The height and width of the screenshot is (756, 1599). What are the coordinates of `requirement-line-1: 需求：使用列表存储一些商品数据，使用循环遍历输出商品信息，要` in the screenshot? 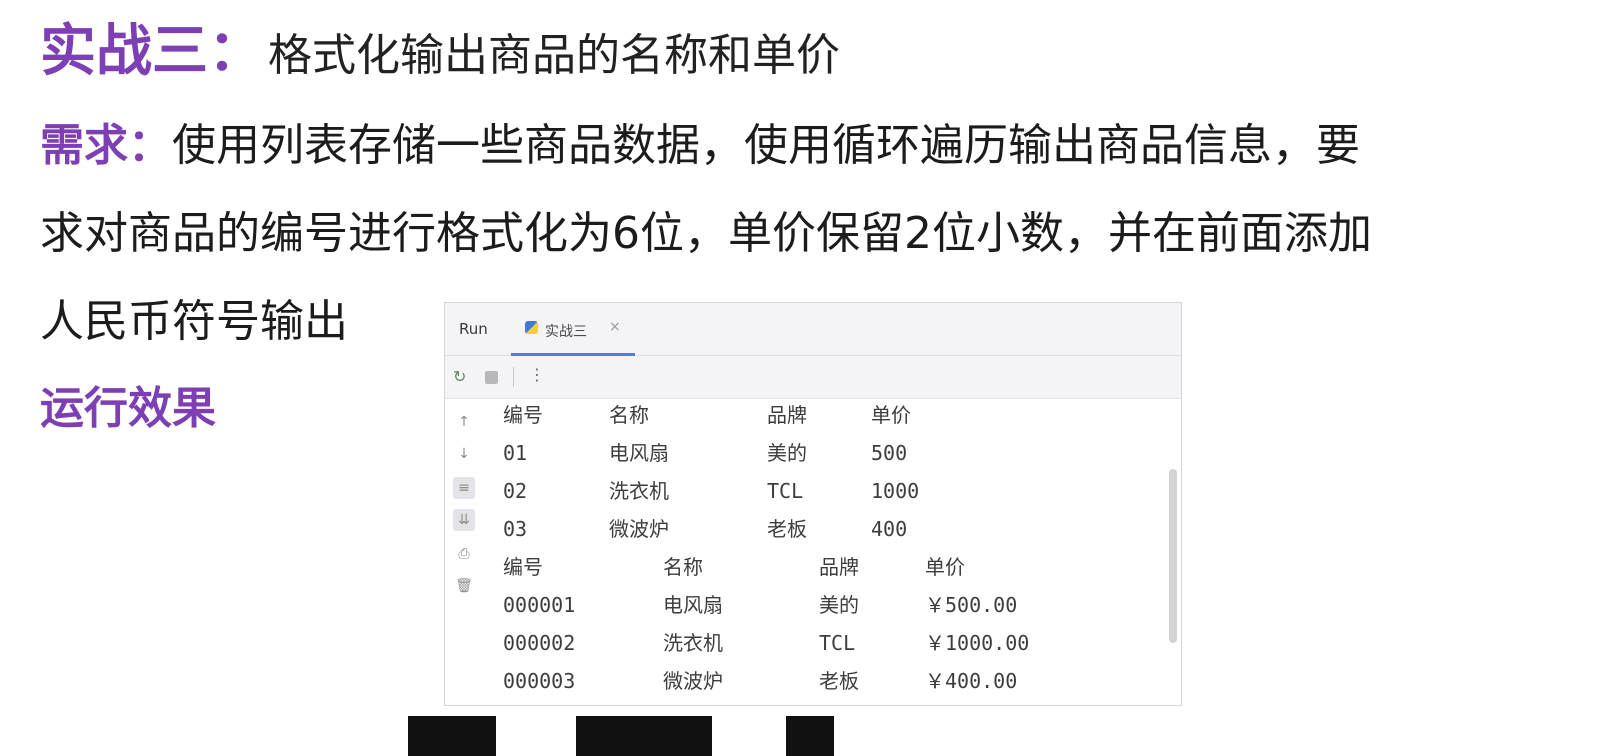 It's located at (810, 146).